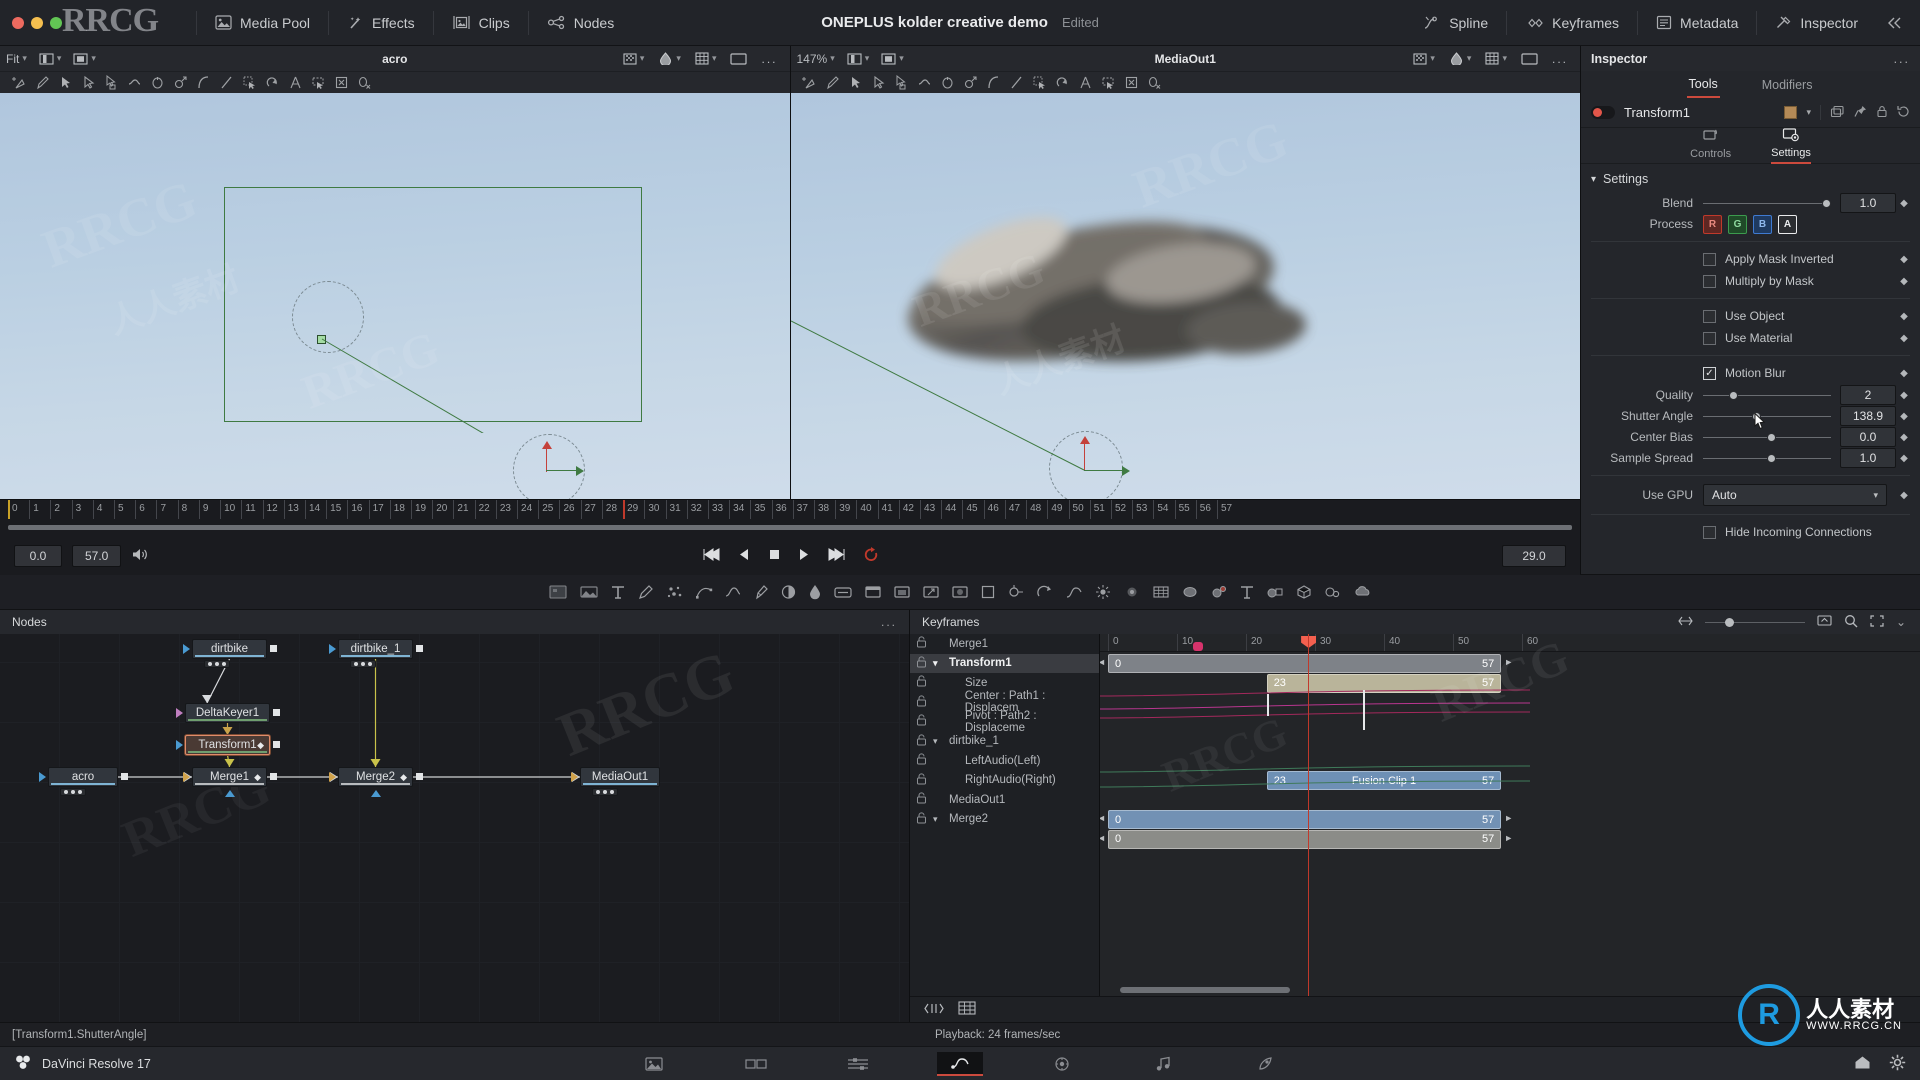 This screenshot has height=1080, width=1920. Describe the element at coordinates (574, 777) in the screenshot. I see `node-input-MediaOut1` at that location.